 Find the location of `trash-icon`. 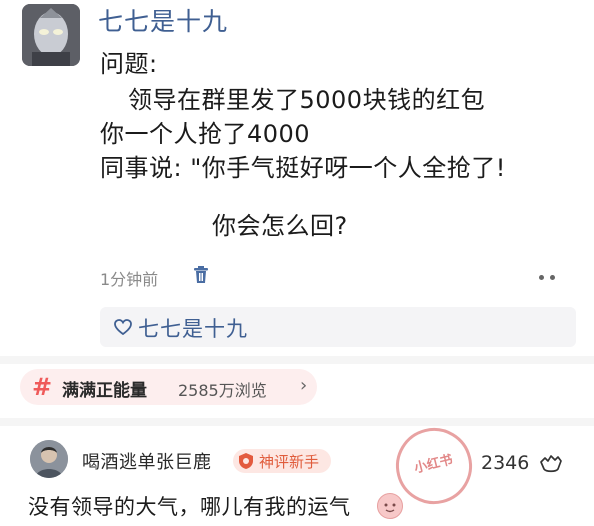

trash-icon is located at coordinates (201, 275).